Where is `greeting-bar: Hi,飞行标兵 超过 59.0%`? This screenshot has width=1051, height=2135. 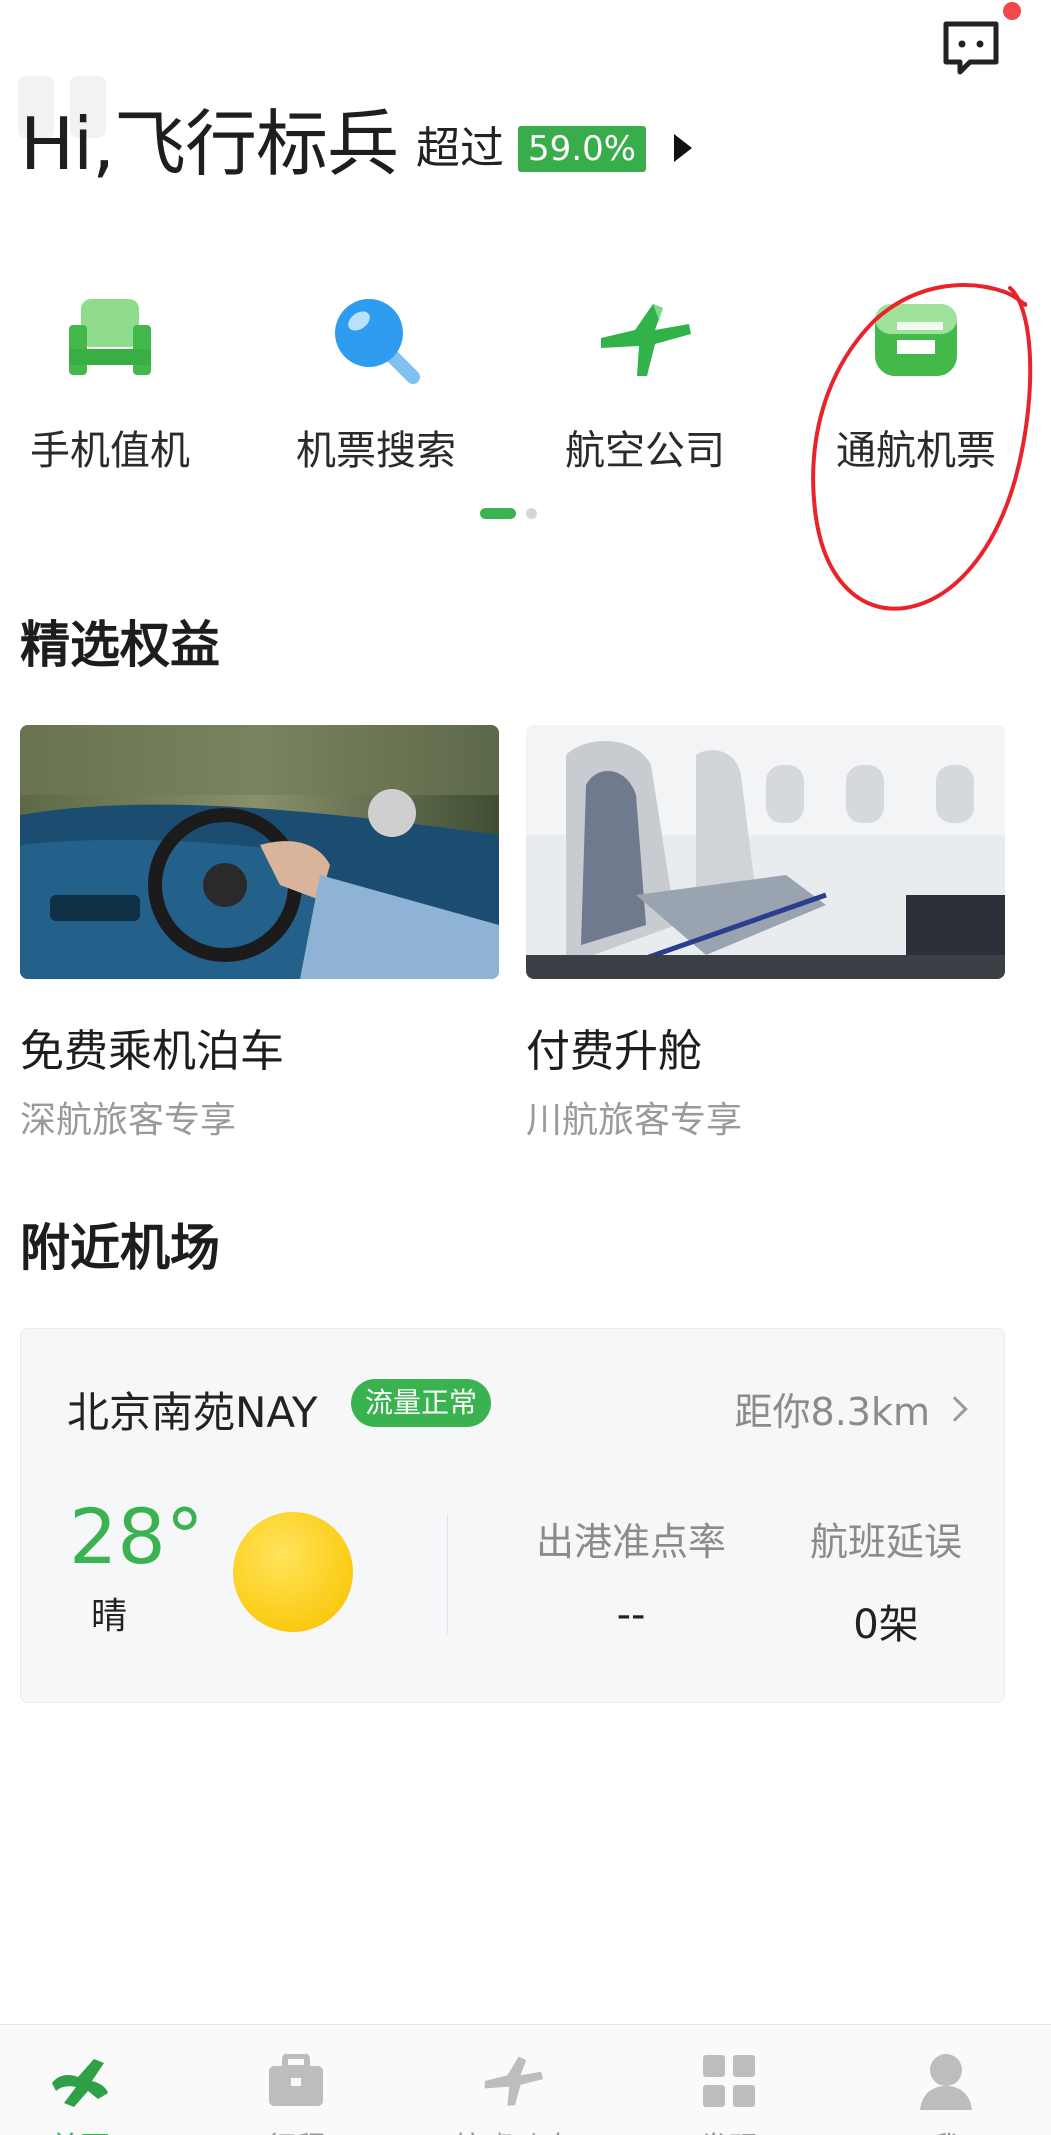
greeting-bar: Hi,飞行标兵 超过 59.0% is located at coordinates (356, 143).